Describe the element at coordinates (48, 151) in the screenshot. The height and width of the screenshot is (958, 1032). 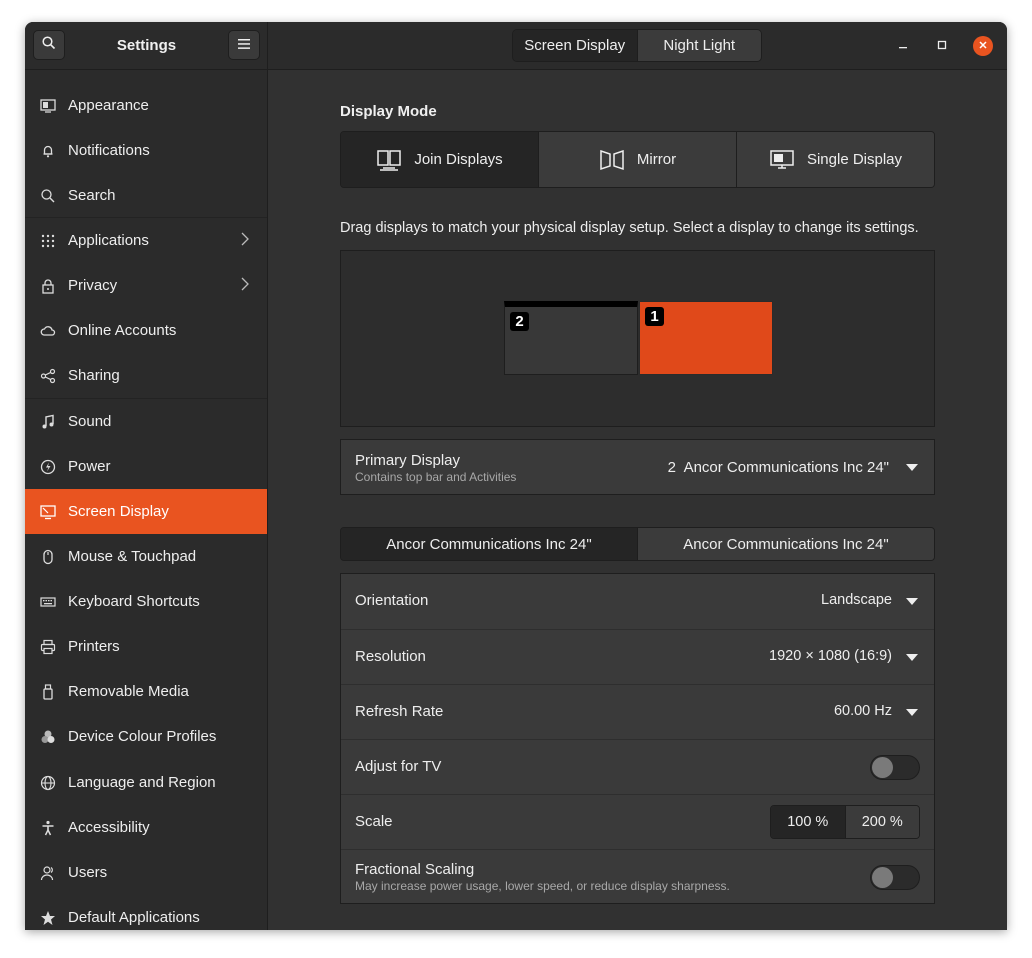
I see `bell-icon` at that location.